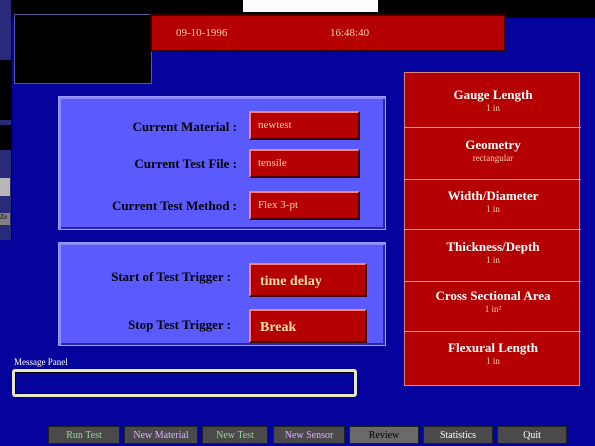 This screenshot has height=446, width=595. What do you see at coordinates (493, 94) in the screenshot?
I see `gauge-length-title: Gauge Length` at bounding box center [493, 94].